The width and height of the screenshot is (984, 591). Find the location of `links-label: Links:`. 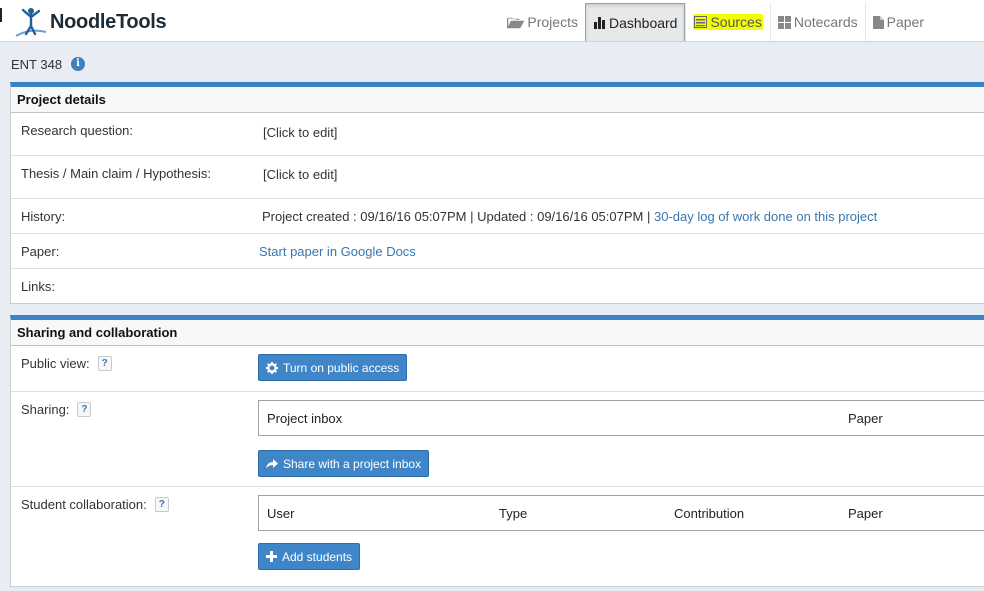

links-label: Links: is located at coordinates (38, 286).